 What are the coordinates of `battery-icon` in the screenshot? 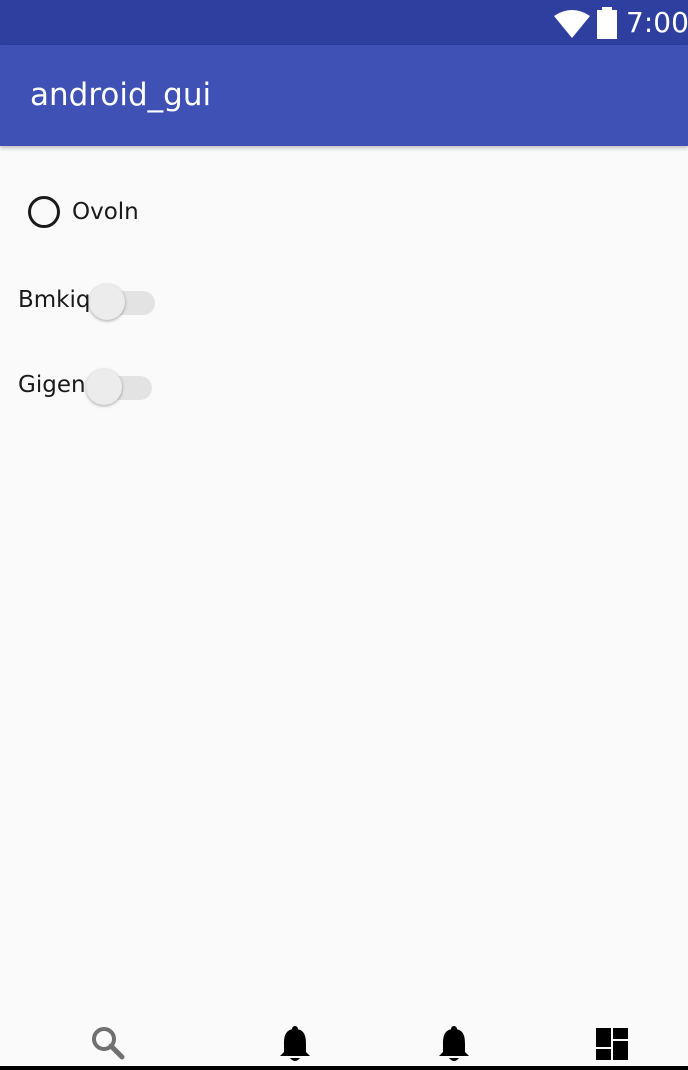 It's located at (607, 23).